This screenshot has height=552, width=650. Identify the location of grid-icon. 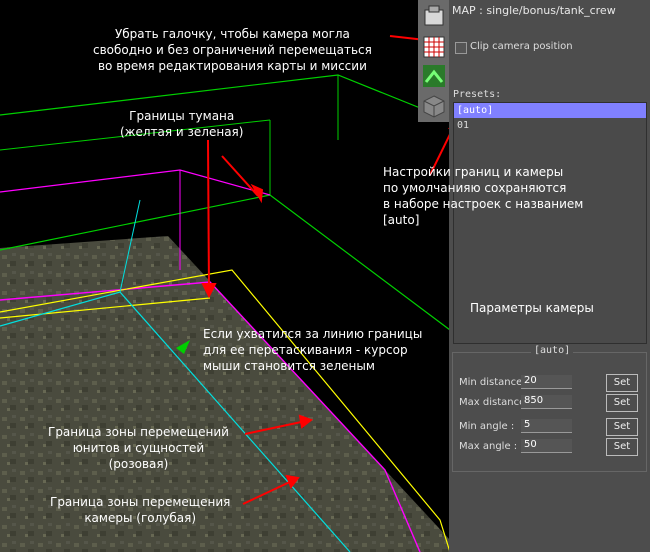
(434, 47).